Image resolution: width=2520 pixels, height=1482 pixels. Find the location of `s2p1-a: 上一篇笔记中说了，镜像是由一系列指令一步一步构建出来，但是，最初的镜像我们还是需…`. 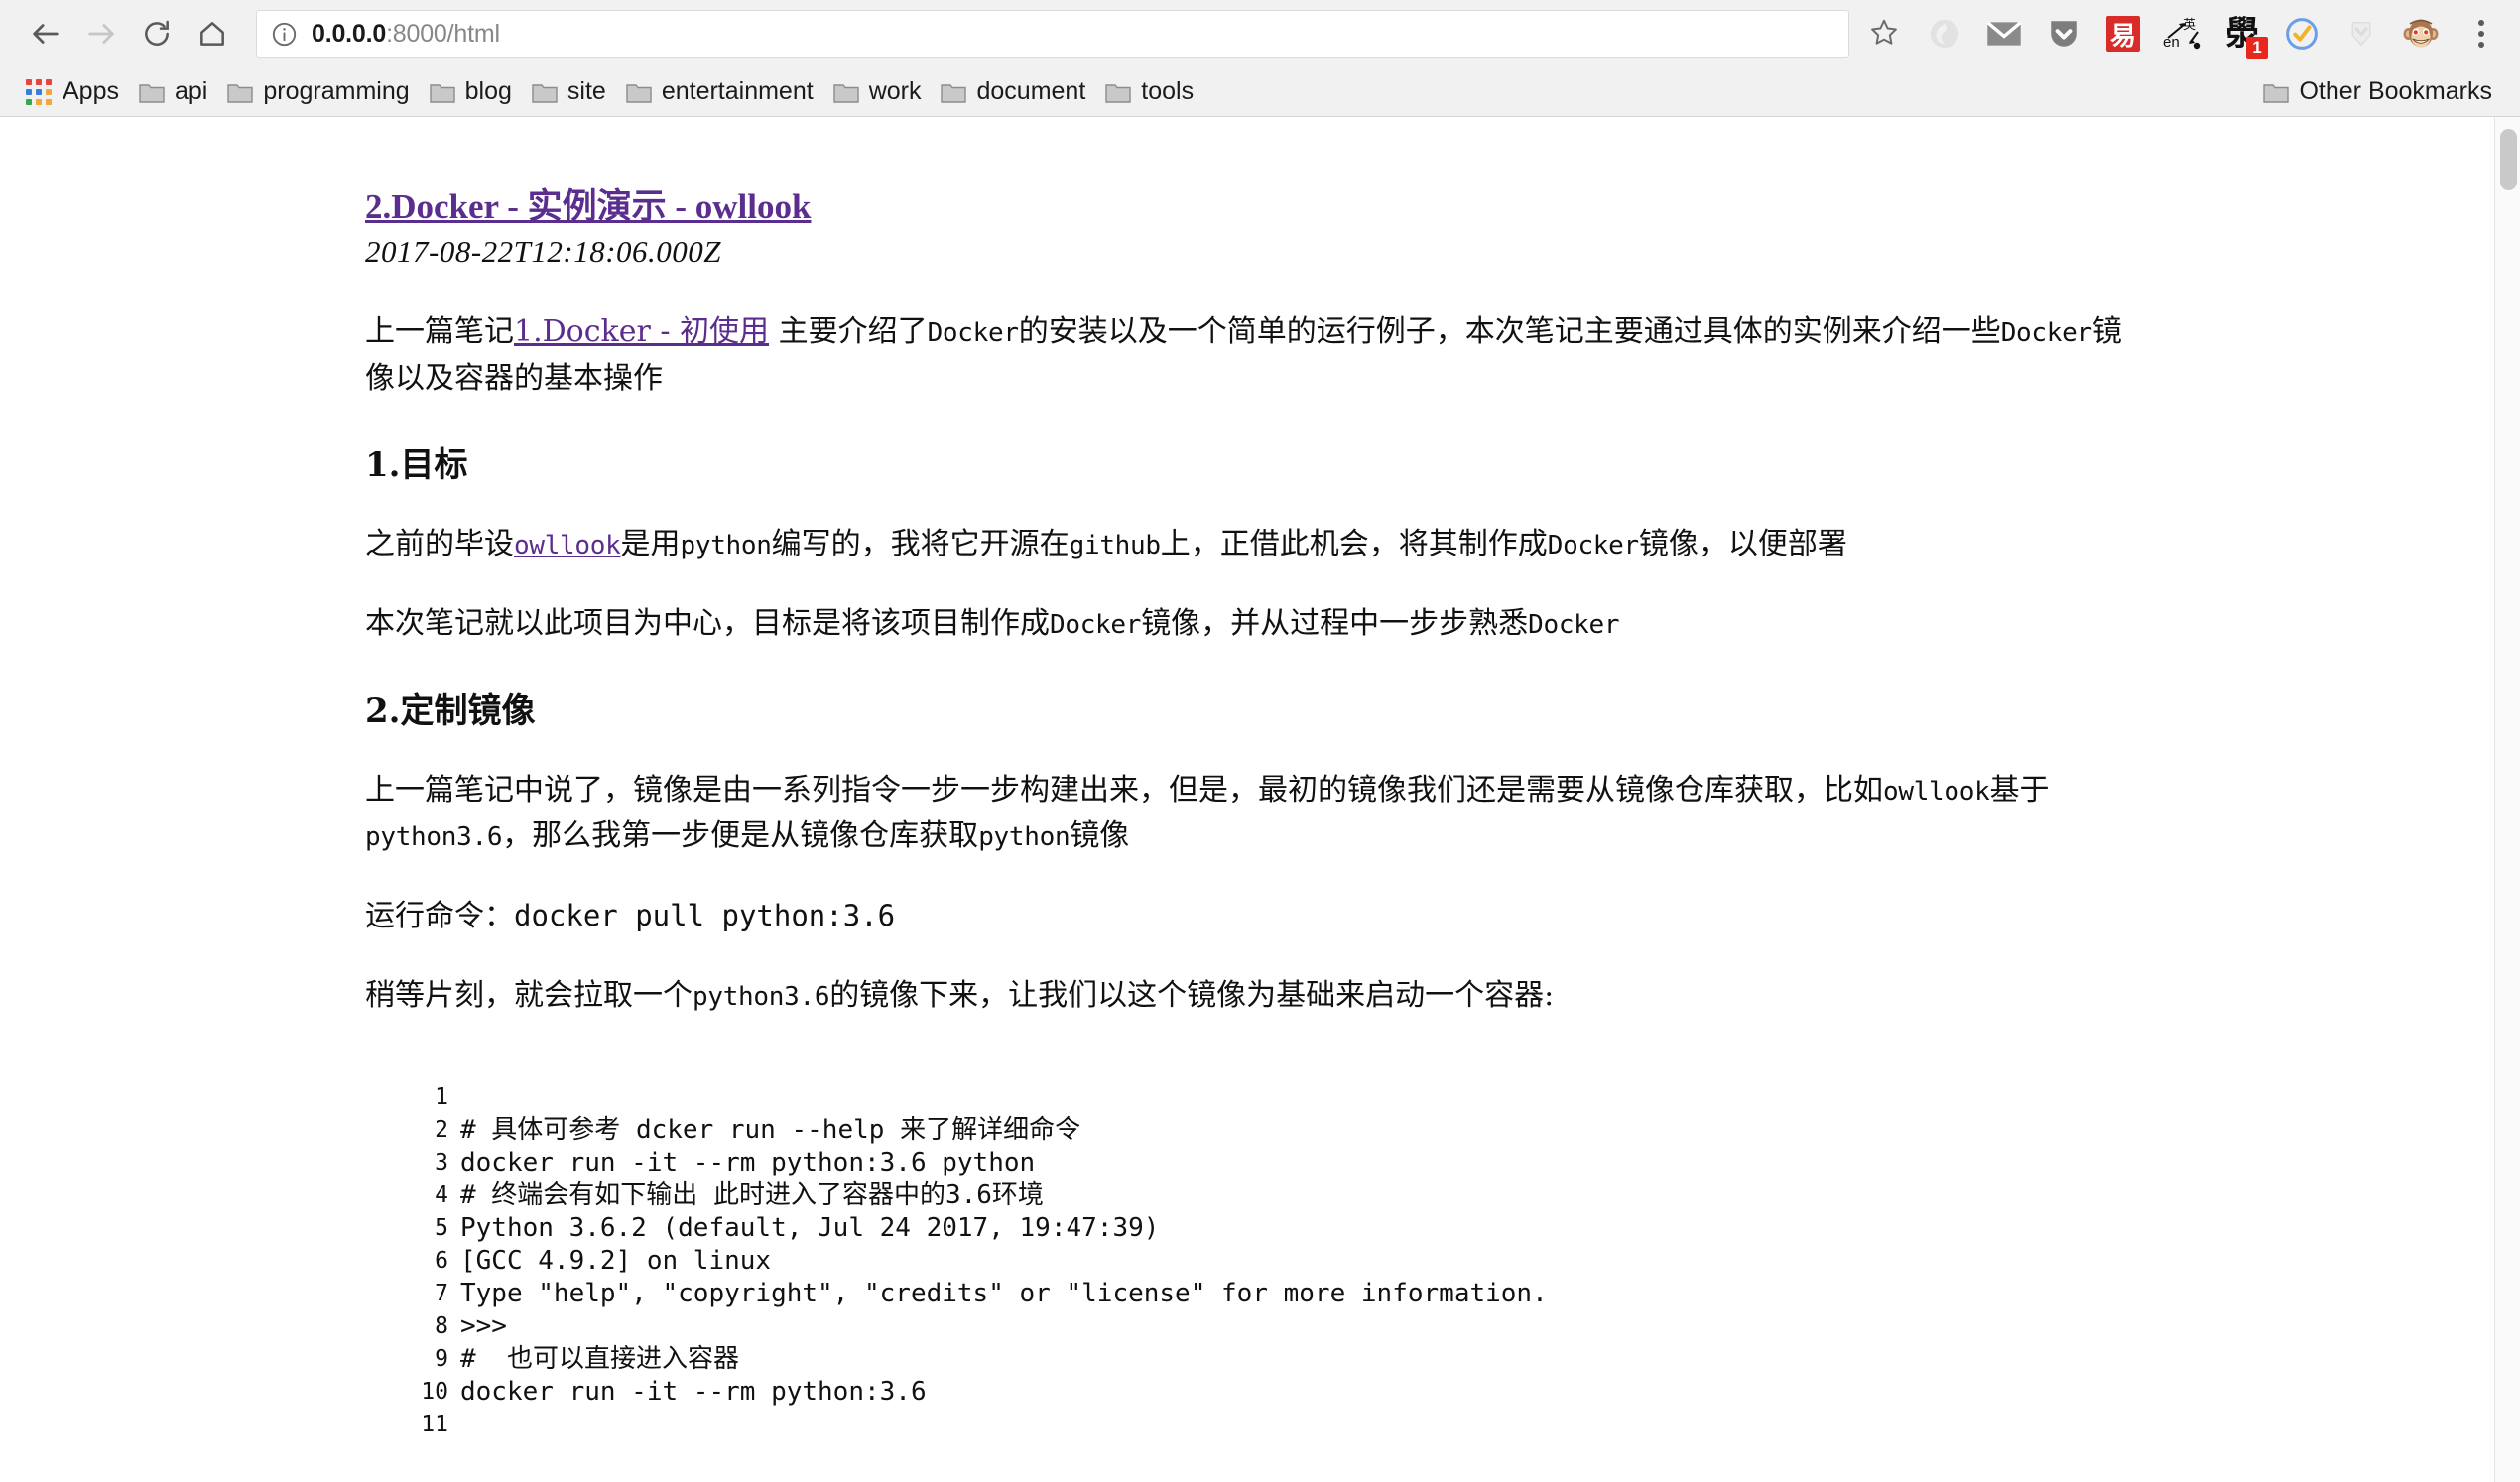

s2p1-a: 上一篇笔记中说了，镜像是由一系列指令一步一步构建出来，但是，最初的镜像我们还是需… is located at coordinates (1124, 790).